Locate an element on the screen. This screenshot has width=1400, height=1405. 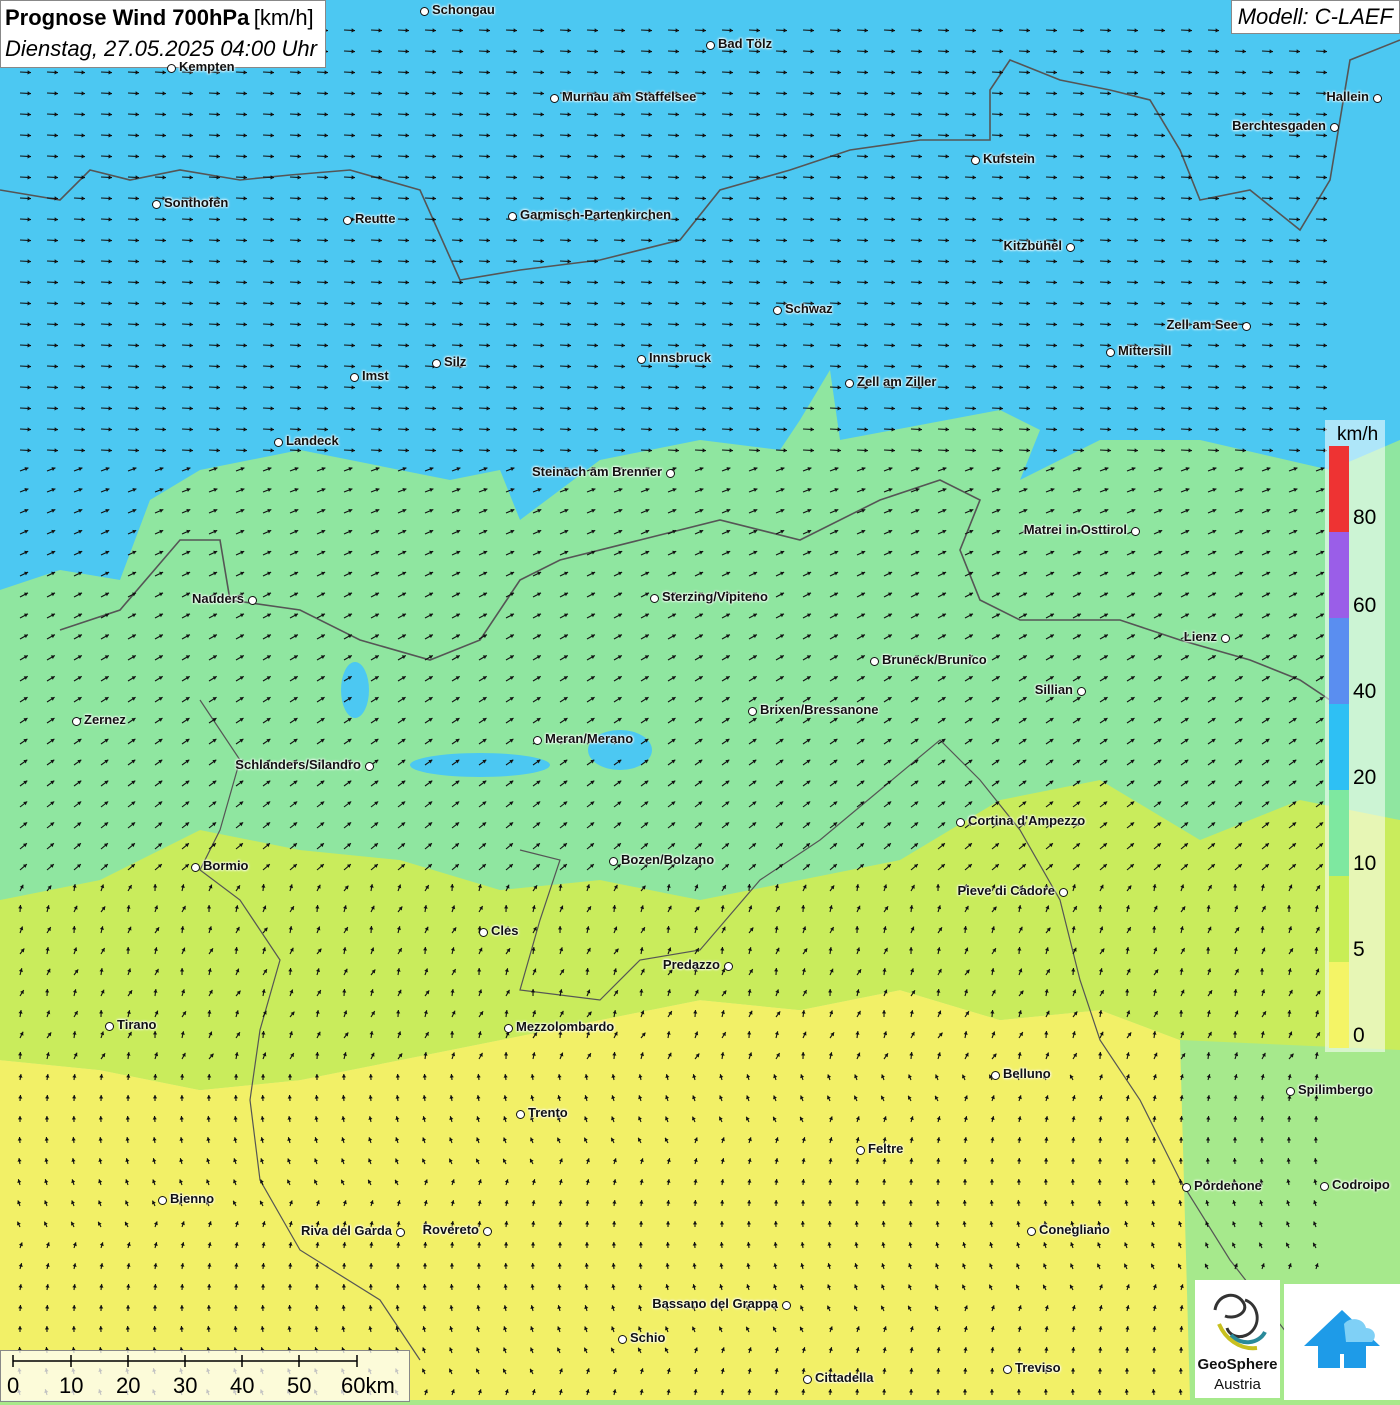
lake-reschensee is located at coordinates (355, 690).